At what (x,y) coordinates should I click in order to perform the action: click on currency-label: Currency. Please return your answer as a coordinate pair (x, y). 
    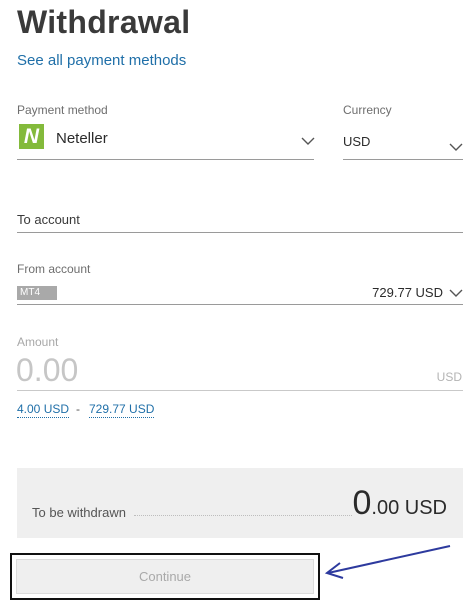
    Looking at the image, I should click on (367, 110).